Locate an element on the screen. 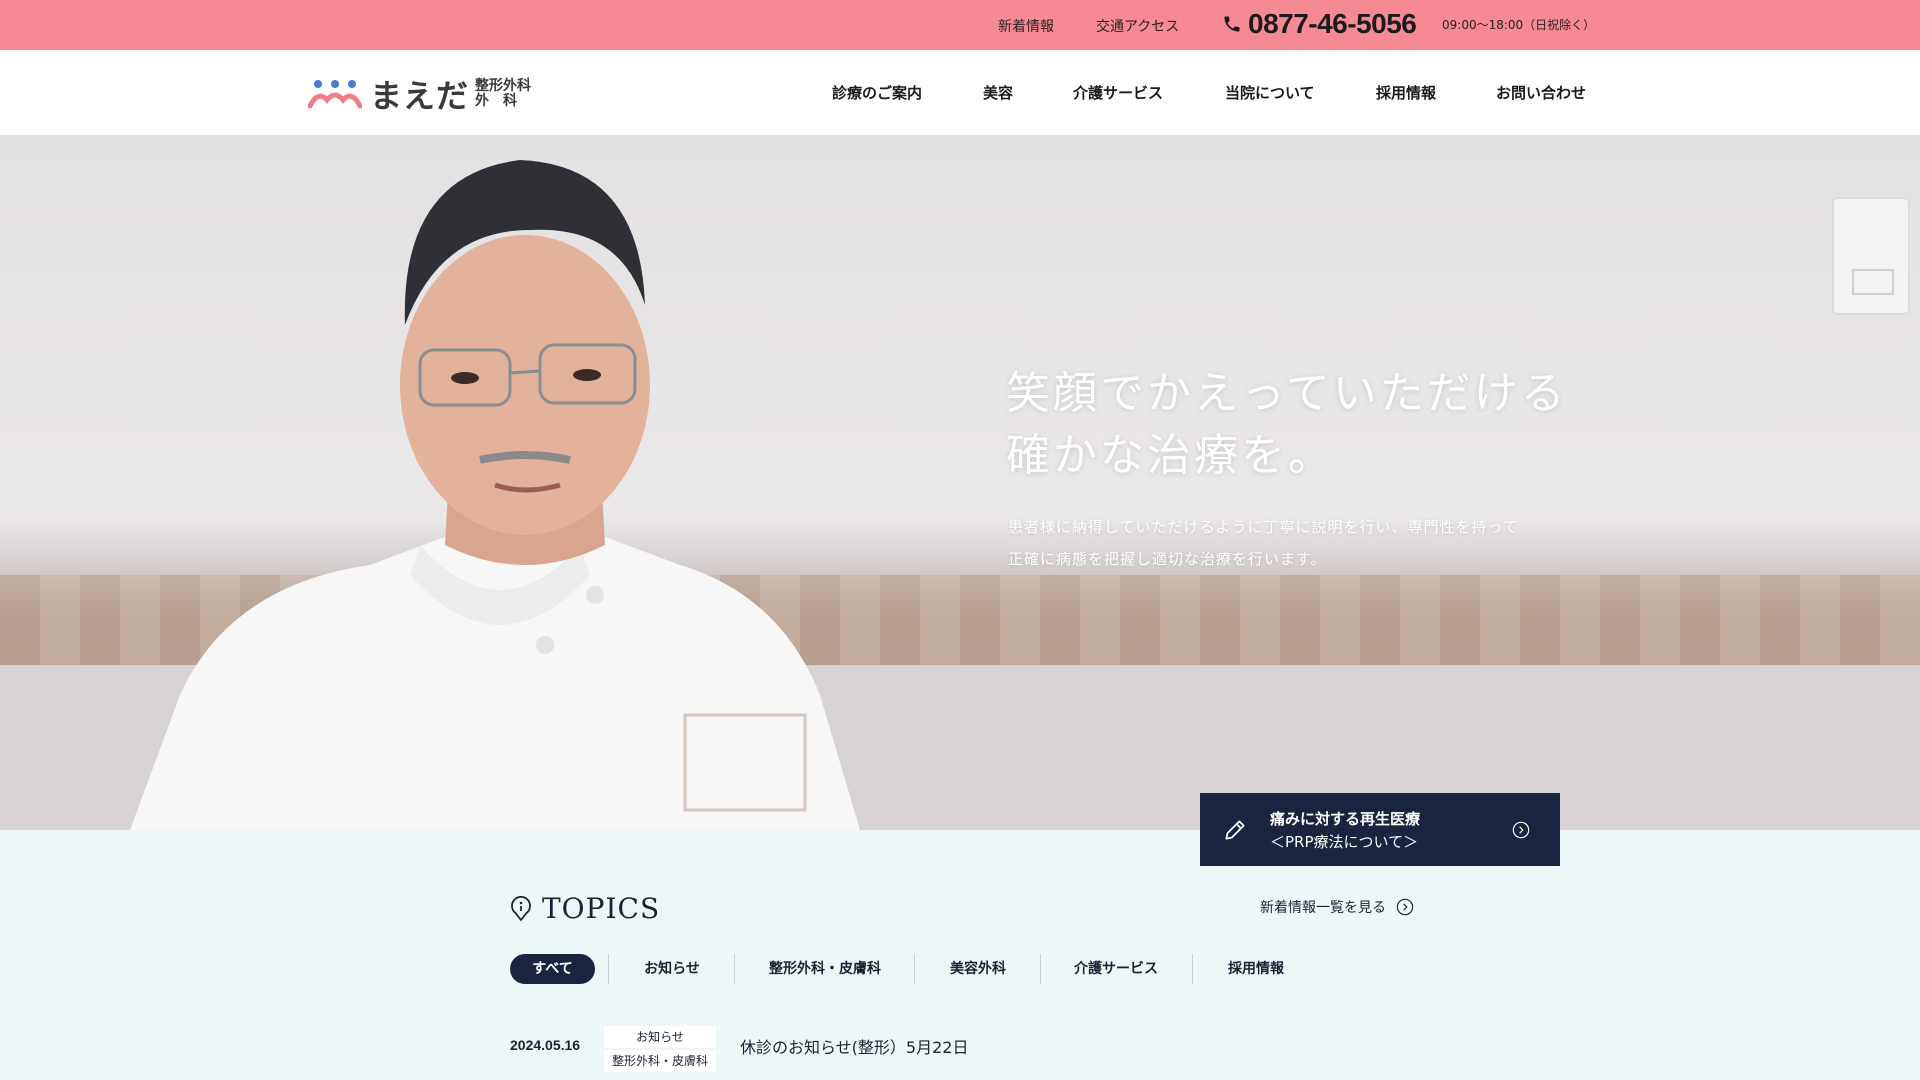  nav-beauty: 美容 is located at coordinates (998, 92).